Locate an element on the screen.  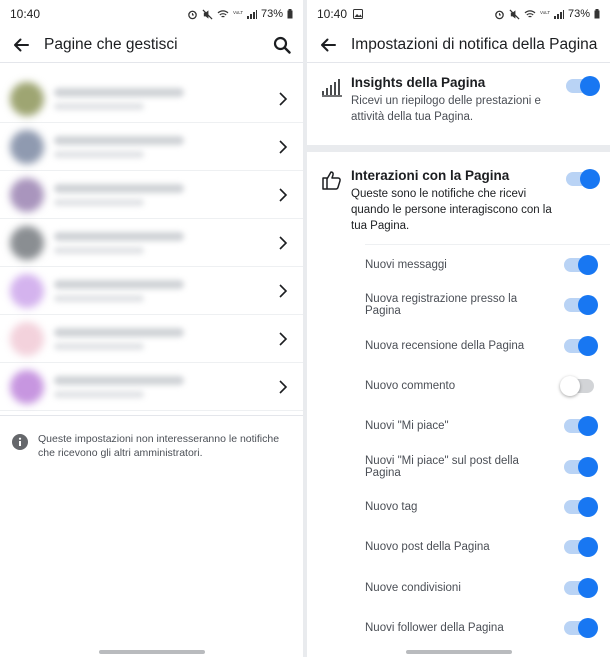
insights-toggle is located at coordinates (583, 86).